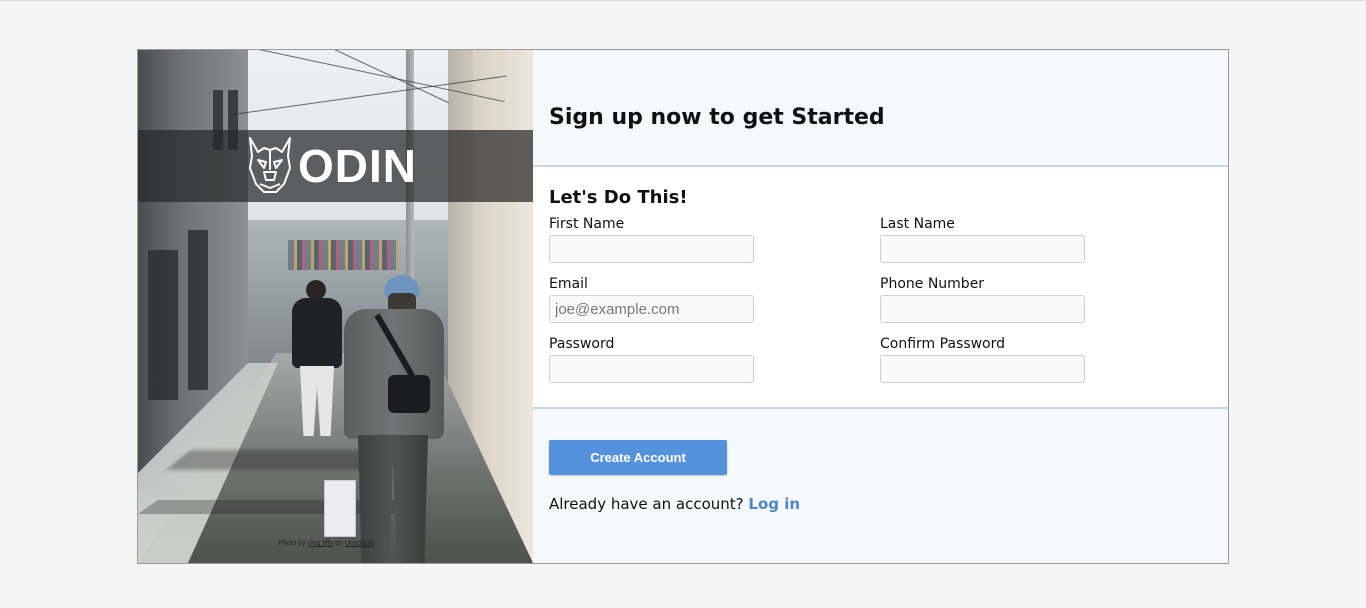  Describe the element at coordinates (982, 369) in the screenshot. I see `confirm-password-input` at that location.